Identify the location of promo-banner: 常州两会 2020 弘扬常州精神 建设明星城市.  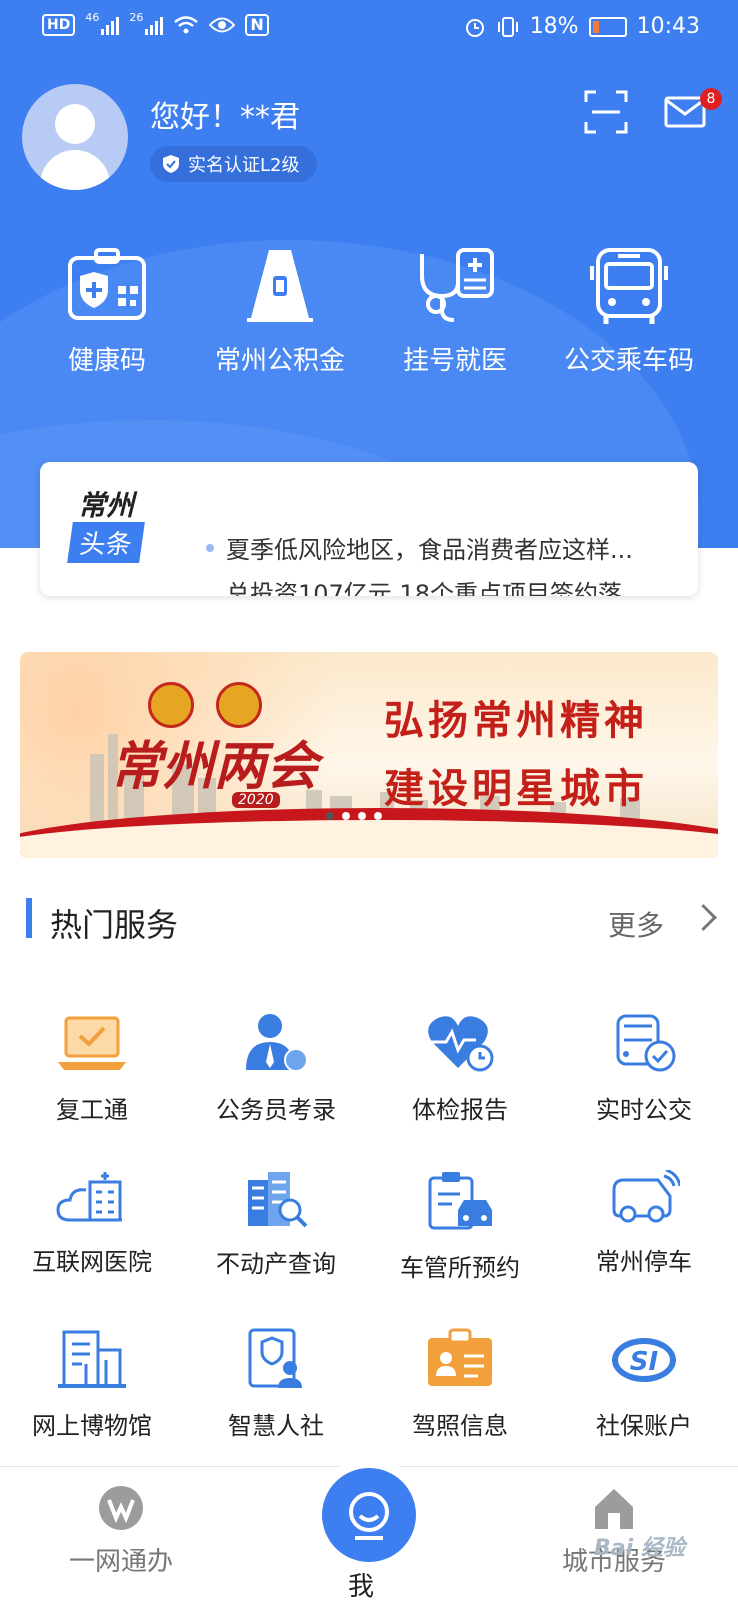
(369, 755).